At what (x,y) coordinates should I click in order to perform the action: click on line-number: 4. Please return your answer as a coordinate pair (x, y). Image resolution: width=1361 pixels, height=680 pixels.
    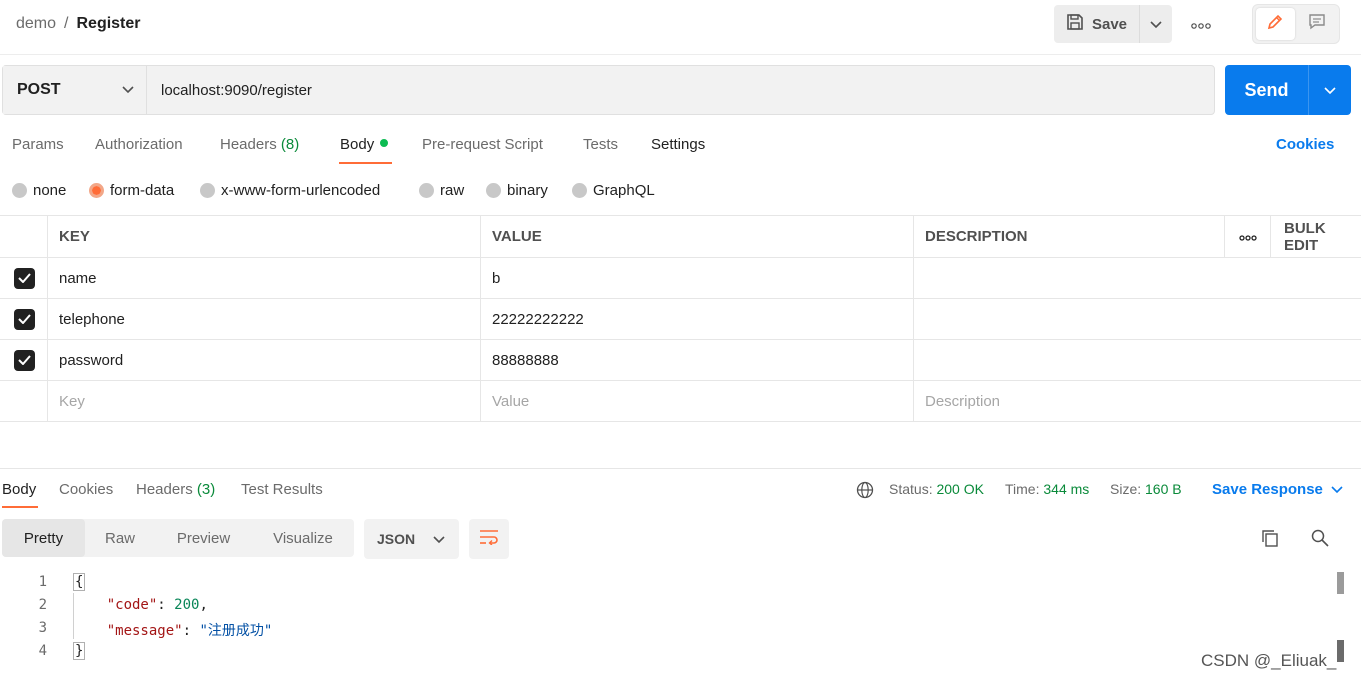
    Looking at the image, I should click on (42, 651).